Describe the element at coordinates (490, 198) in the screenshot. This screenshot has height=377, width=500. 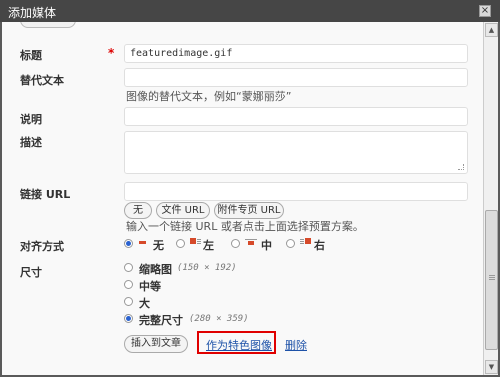
I see `vertical-scrollbar: ▲ ▼` at that location.